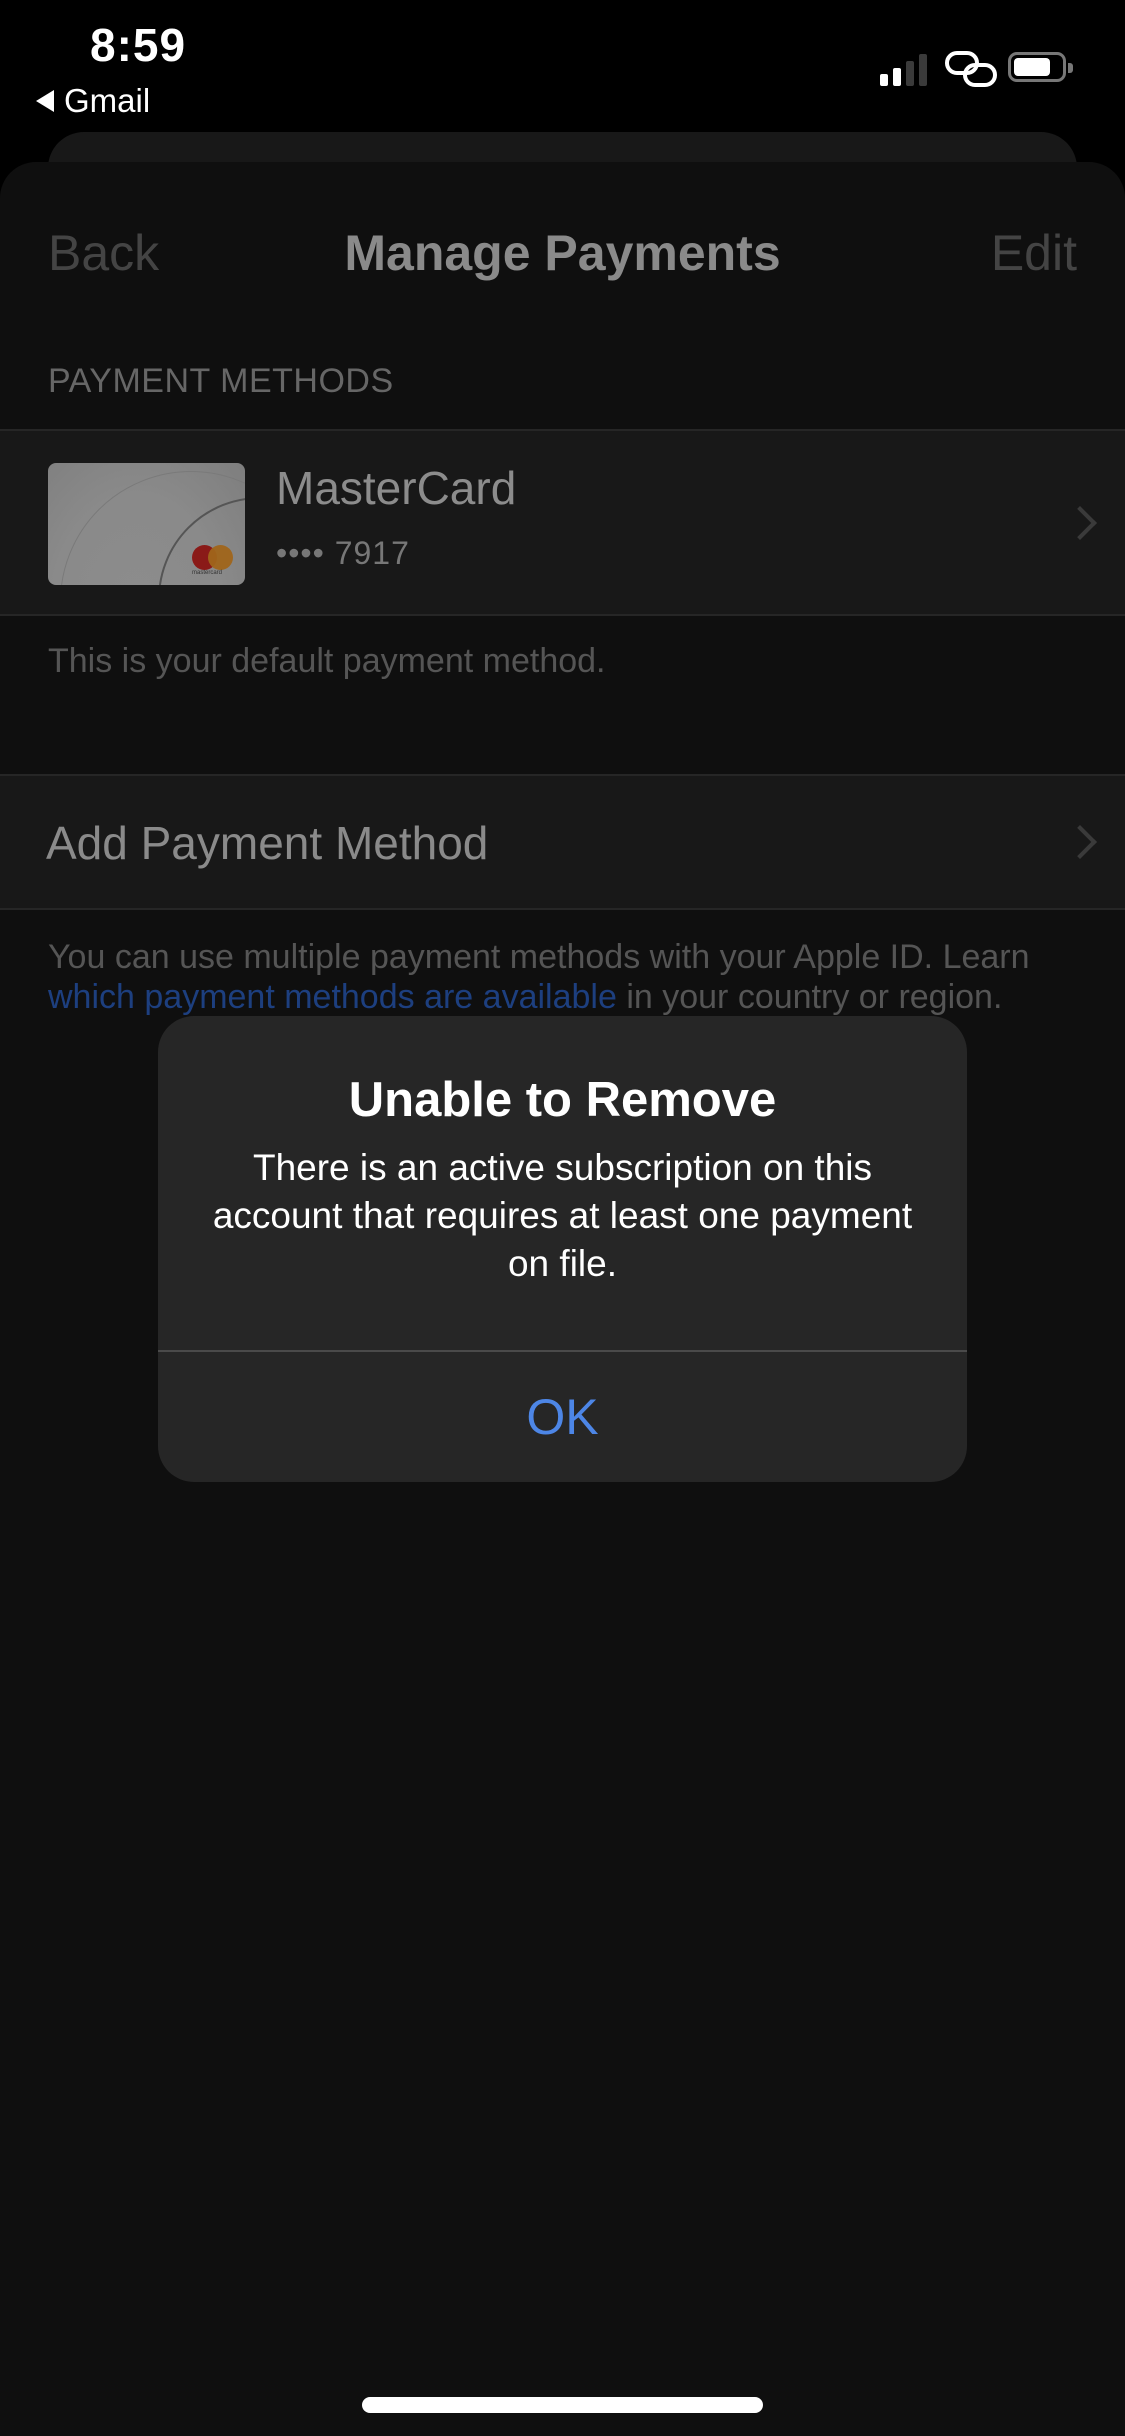  I want to click on card-name: MasterCard, so click(396, 488).